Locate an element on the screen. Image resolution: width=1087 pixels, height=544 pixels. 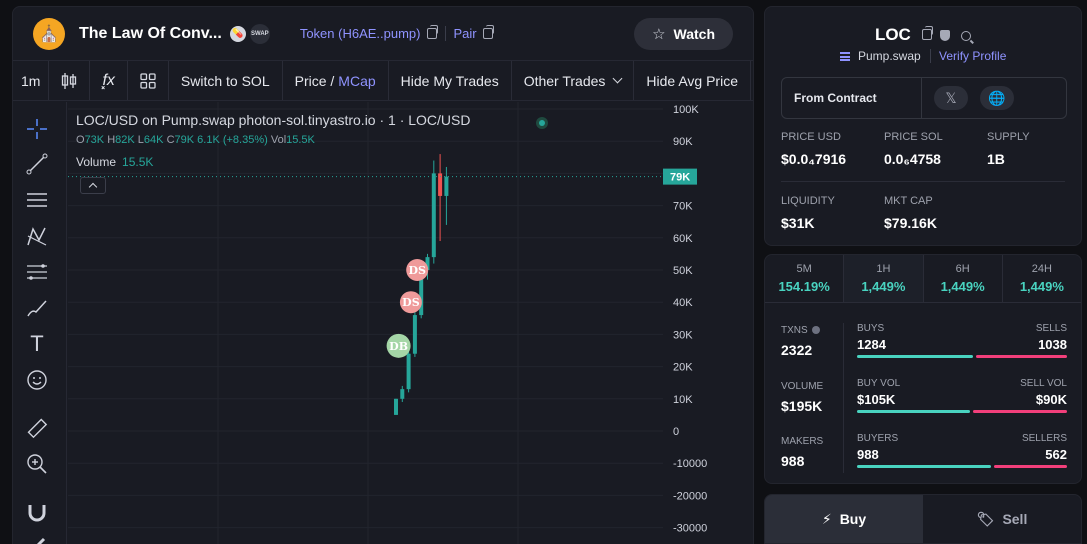
verify-profile-link: Verify Profile is located at coordinates (968, 56).